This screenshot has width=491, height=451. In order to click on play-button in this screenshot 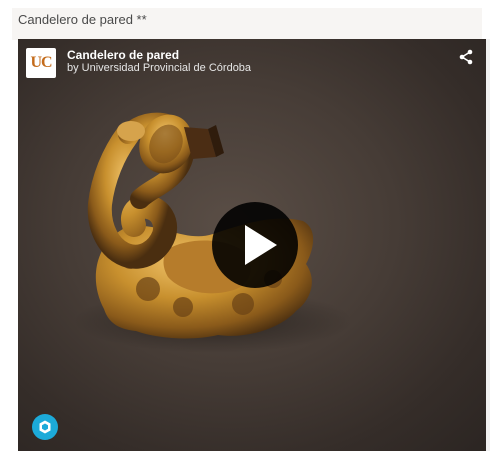, I will do `click(255, 245)`.